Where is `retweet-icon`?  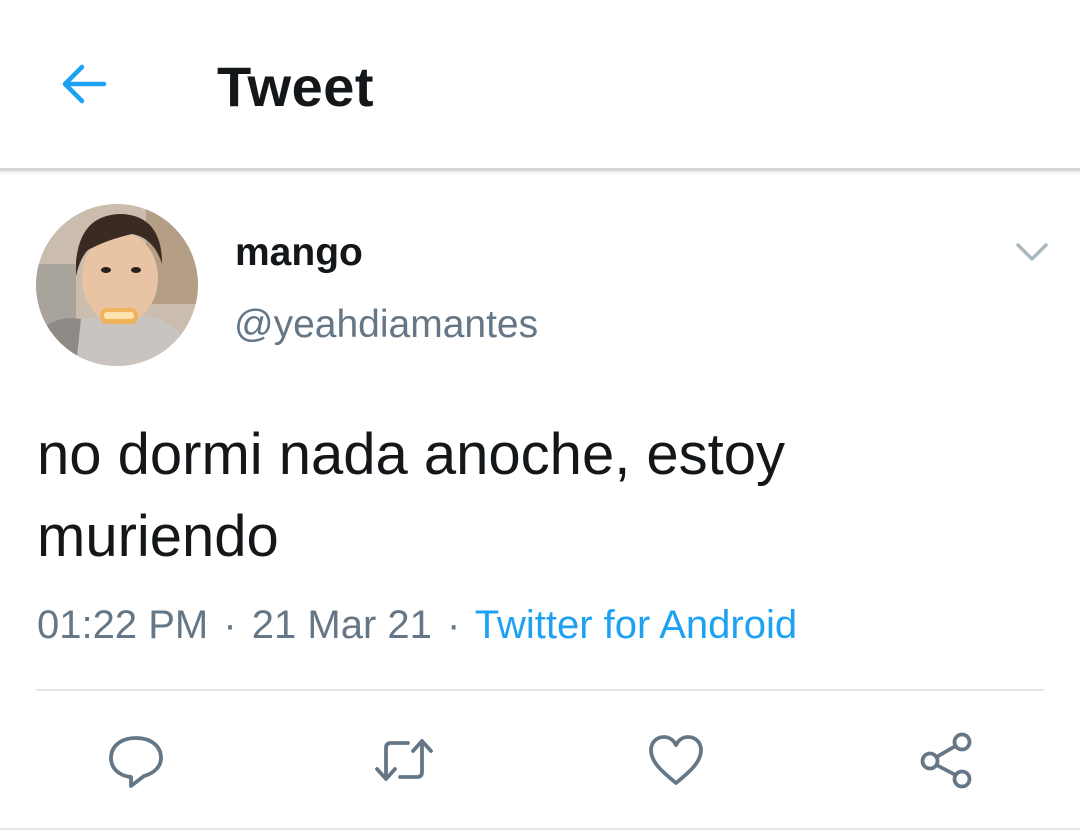
retweet-icon is located at coordinates (404, 760).